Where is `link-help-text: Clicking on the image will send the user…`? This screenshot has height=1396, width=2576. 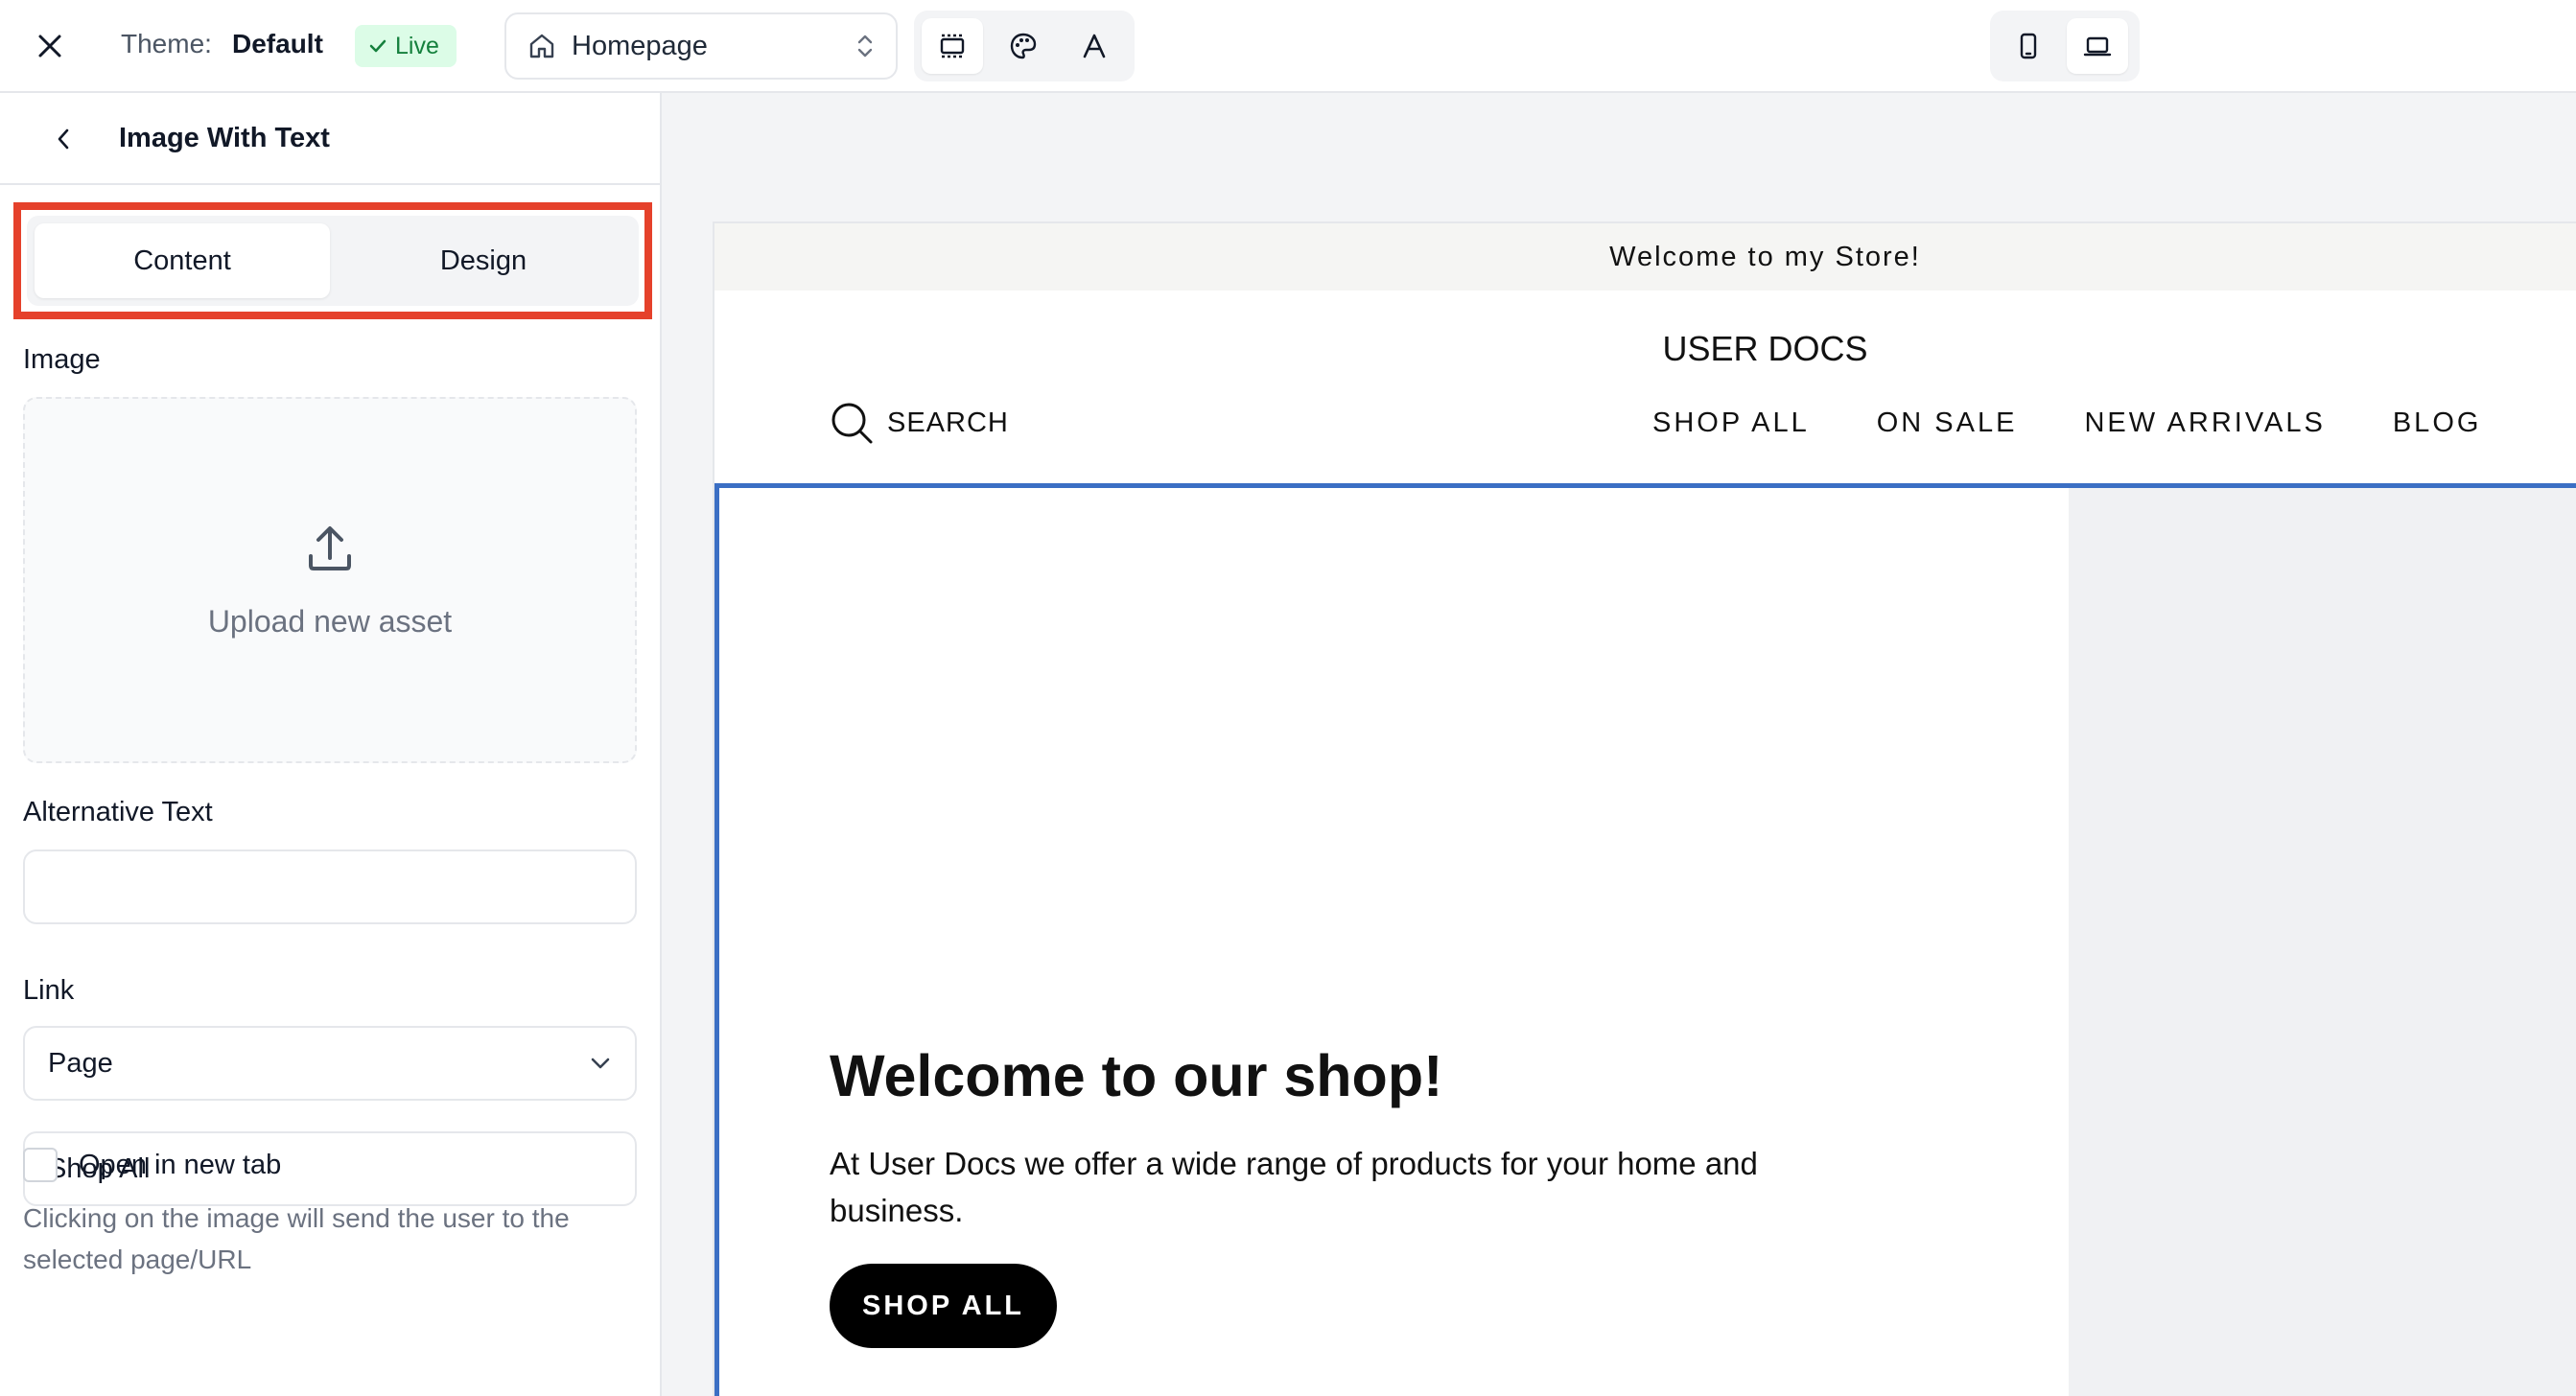 link-help-text: Clicking on the image will send the user… is located at coordinates (296, 1238).